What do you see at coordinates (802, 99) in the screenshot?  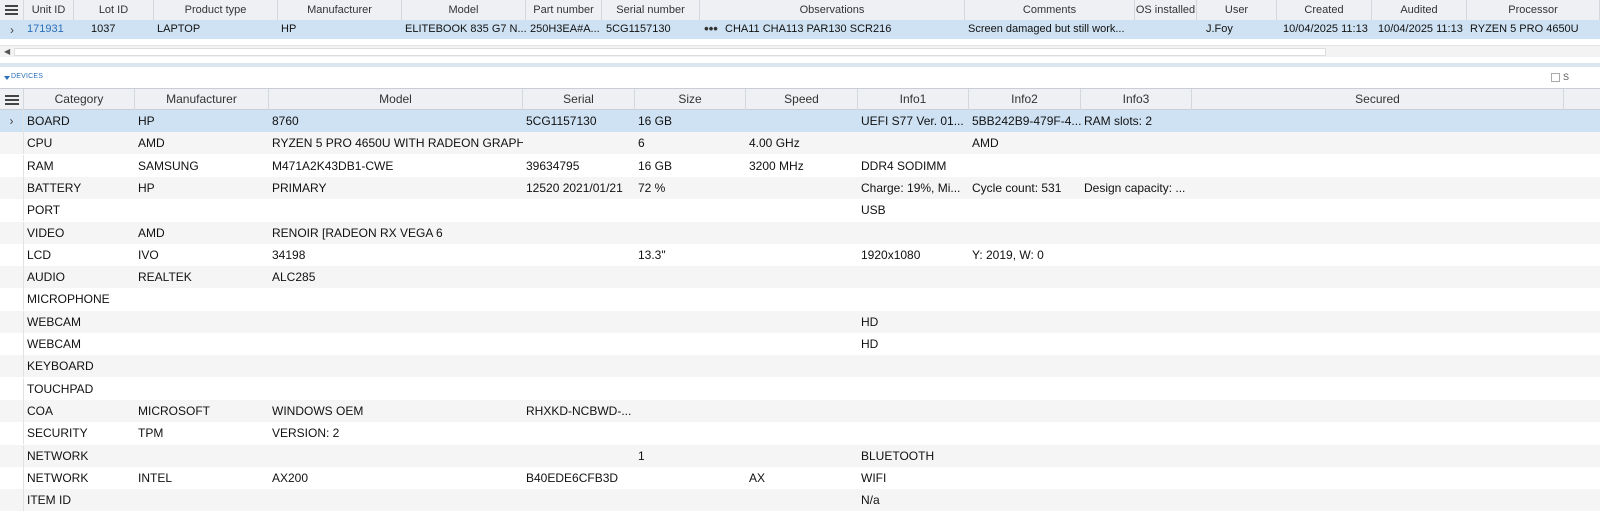 I see `col-speed: Speed` at bounding box center [802, 99].